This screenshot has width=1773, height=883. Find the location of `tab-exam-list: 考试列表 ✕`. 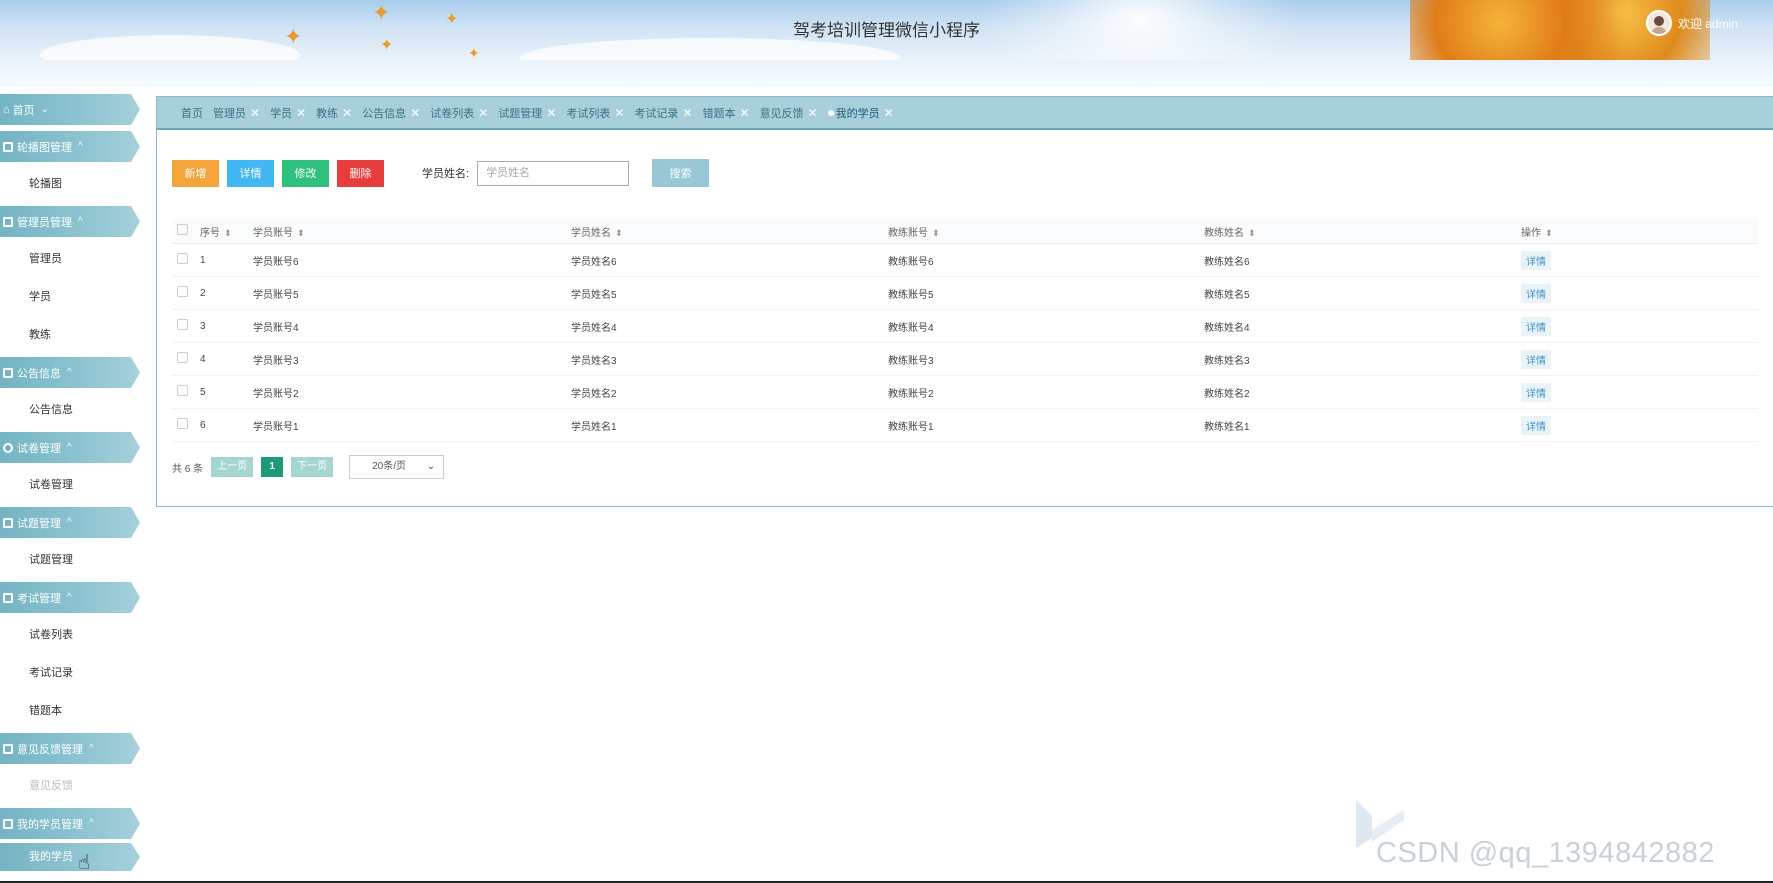

tab-exam-list: 考试列表 ✕ is located at coordinates (595, 113).